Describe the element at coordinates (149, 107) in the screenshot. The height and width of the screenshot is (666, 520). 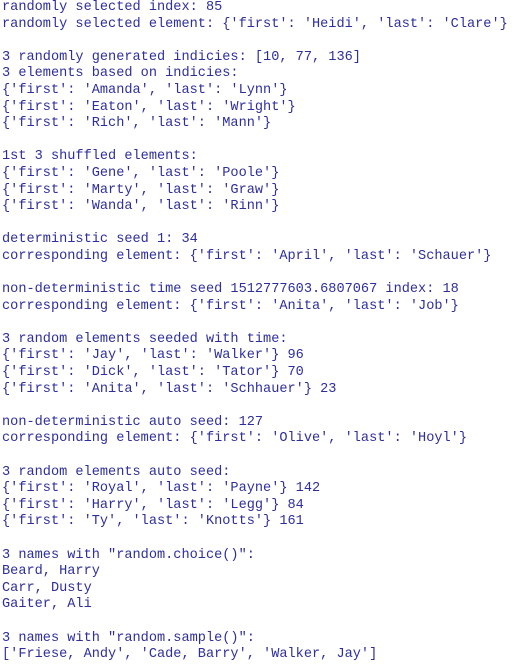
I see `output-line: {'first': 'Eaton', 'last': 'Wright'}` at that location.